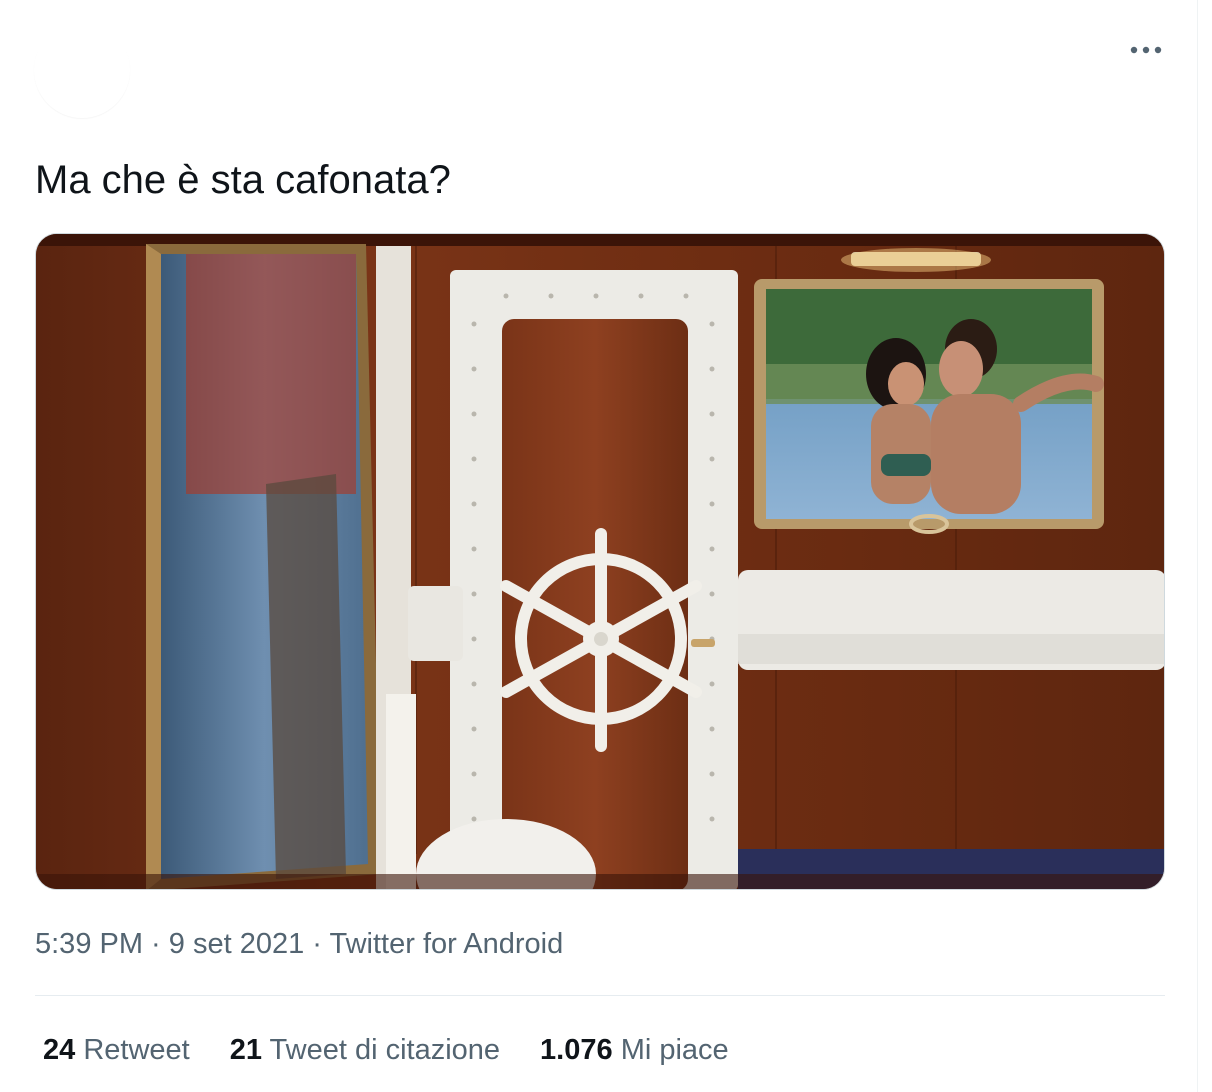  Describe the element at coordinates (89, 944) in the screenshot. I see `tweet-time: 5:39 PM` at that location.